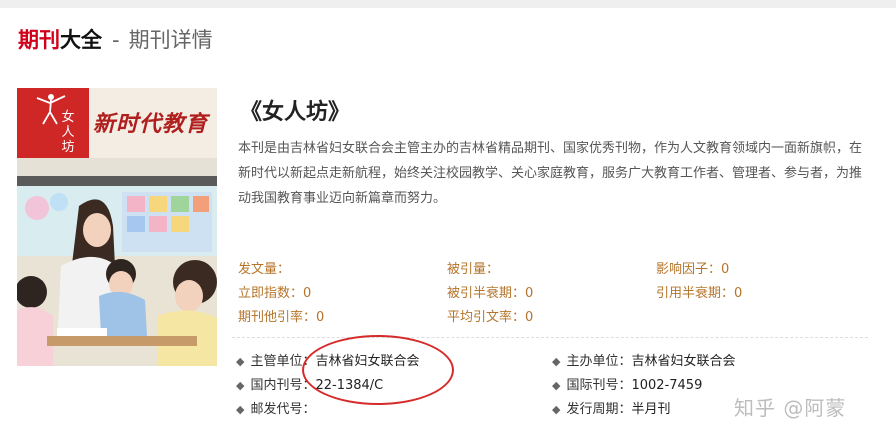  I want to click on cover-side-label: 女人坊, so click(68, 132).